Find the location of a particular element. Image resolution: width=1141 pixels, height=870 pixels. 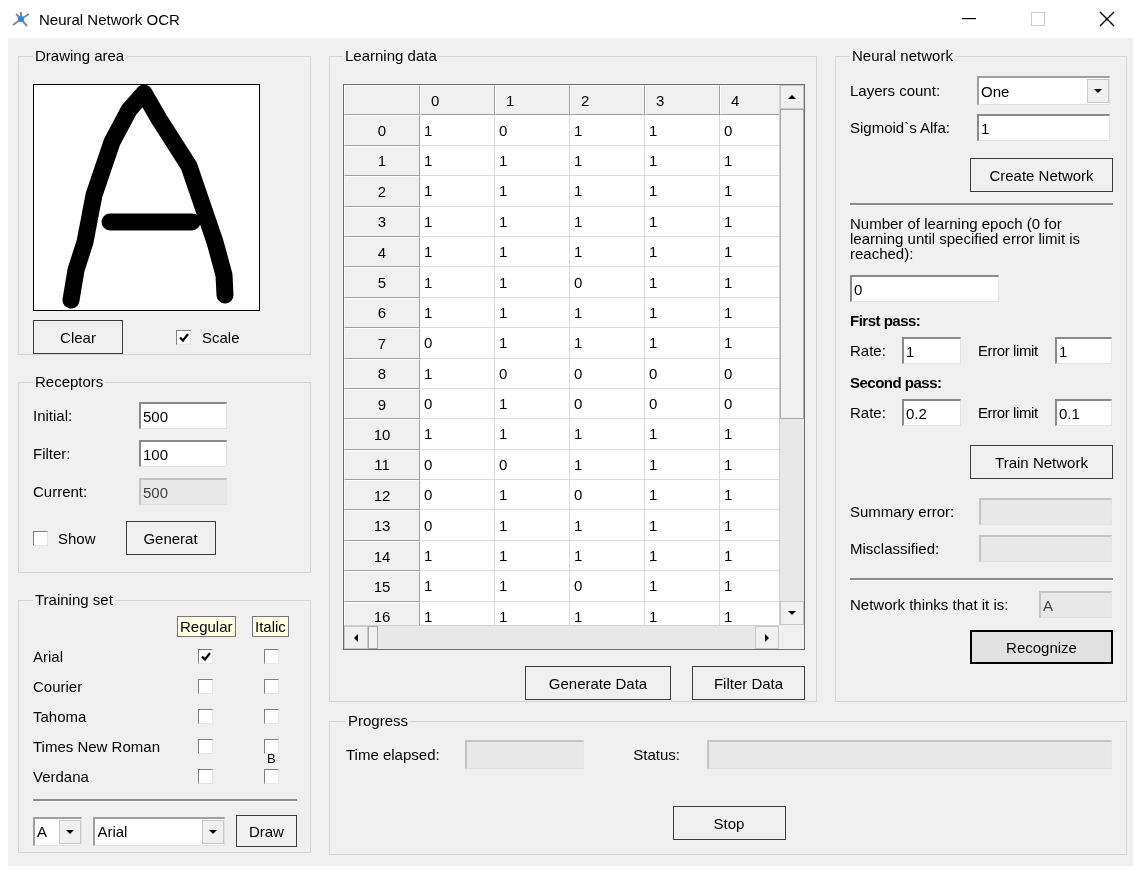

field-label: Layers count: is located at coordinates (896, 90).